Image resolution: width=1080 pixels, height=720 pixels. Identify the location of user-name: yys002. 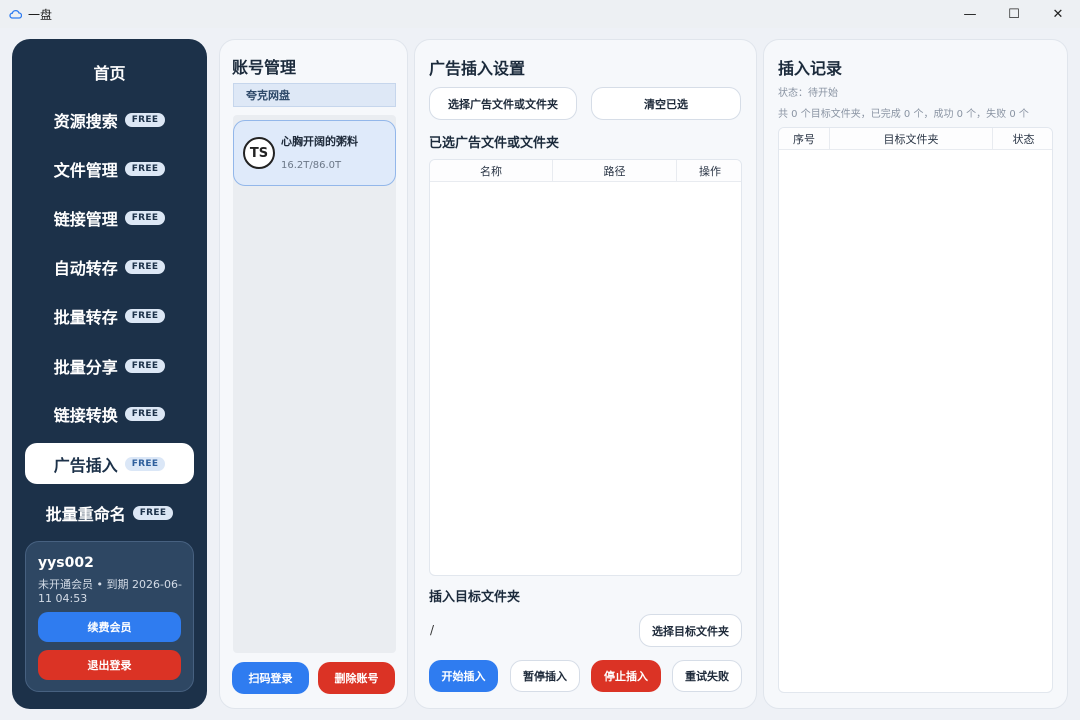
(66, 563).